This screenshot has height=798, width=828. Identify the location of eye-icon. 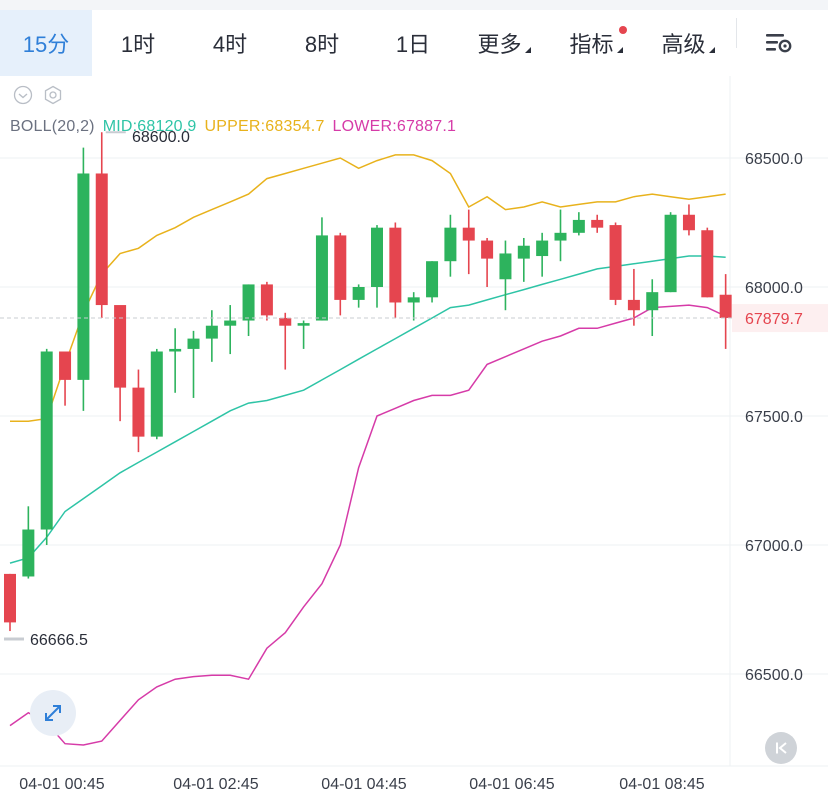
(23, 95).